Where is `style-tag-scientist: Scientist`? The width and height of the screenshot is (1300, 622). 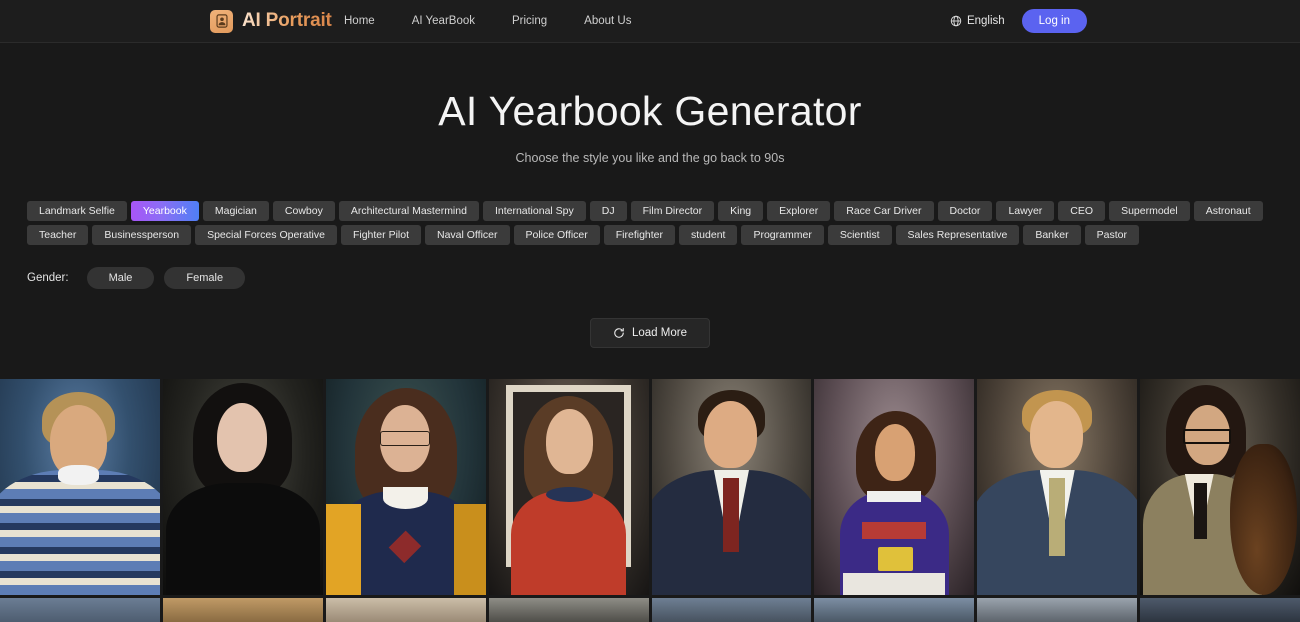 style-tag-scientist: Scientist is located at coordinates (859, 235).